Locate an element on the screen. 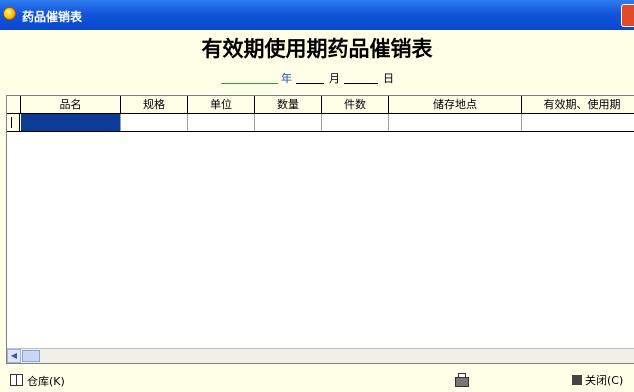 The height and width of the screenshot is (392, 634). close-button: 关闭(C) is located at coordinates (597, 381).